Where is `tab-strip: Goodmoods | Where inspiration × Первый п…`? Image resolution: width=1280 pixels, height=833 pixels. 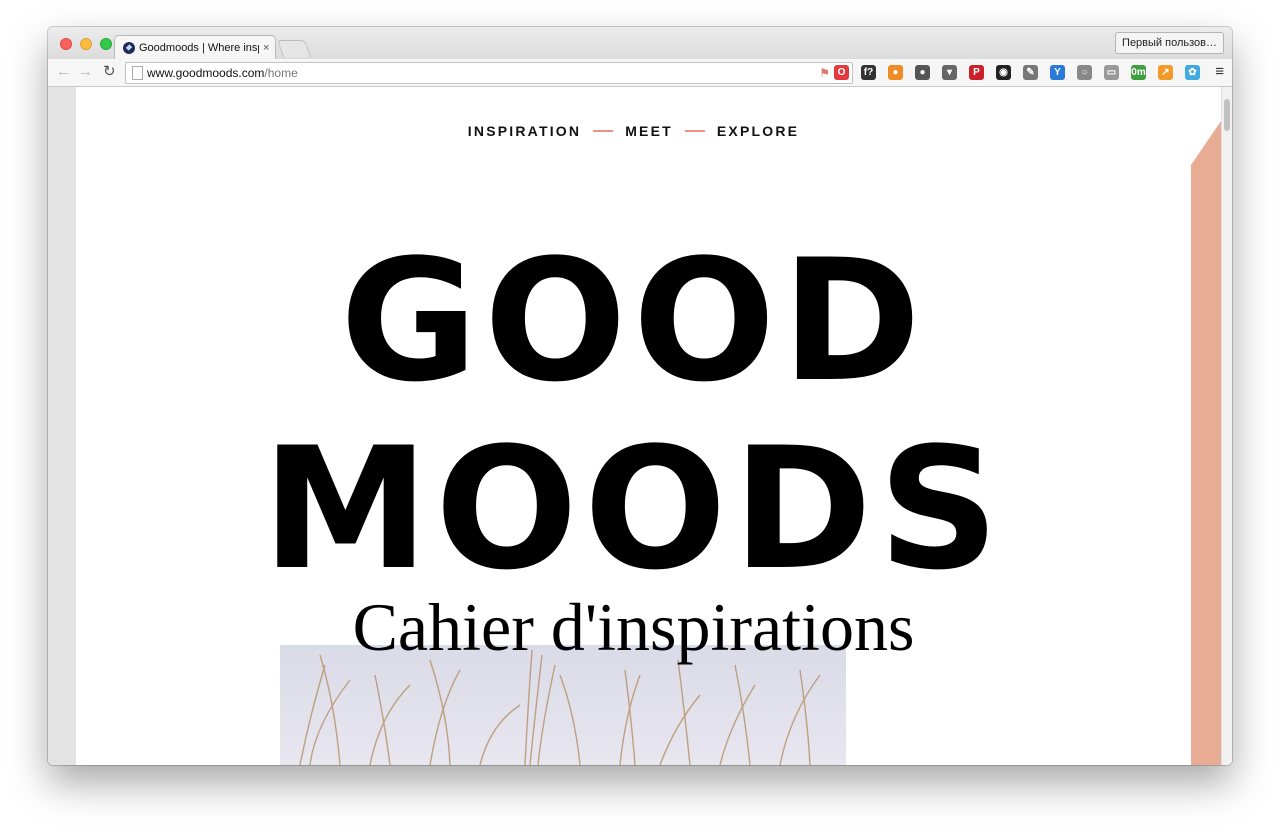 tab-strip: Goodmoods | Where inspiration × Первый п… is located at coordinates (640, 43).